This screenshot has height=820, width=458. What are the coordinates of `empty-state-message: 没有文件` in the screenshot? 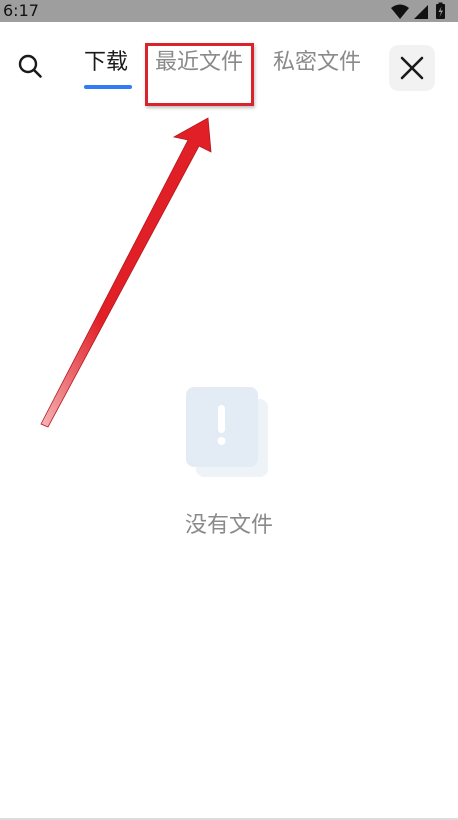 It's located at (228, 525).